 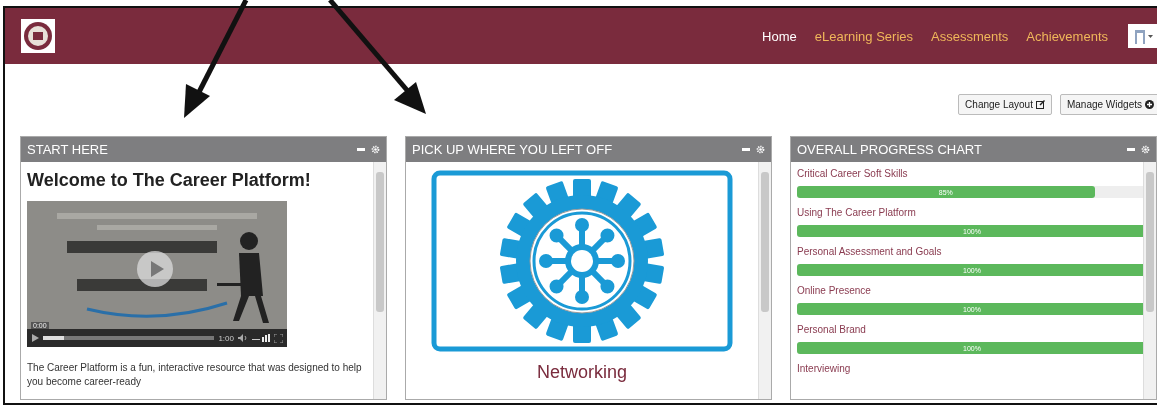 I want to click on widget-title: PICK UP WHERE YOU LEFT OFF, so click(x=513, y=149).